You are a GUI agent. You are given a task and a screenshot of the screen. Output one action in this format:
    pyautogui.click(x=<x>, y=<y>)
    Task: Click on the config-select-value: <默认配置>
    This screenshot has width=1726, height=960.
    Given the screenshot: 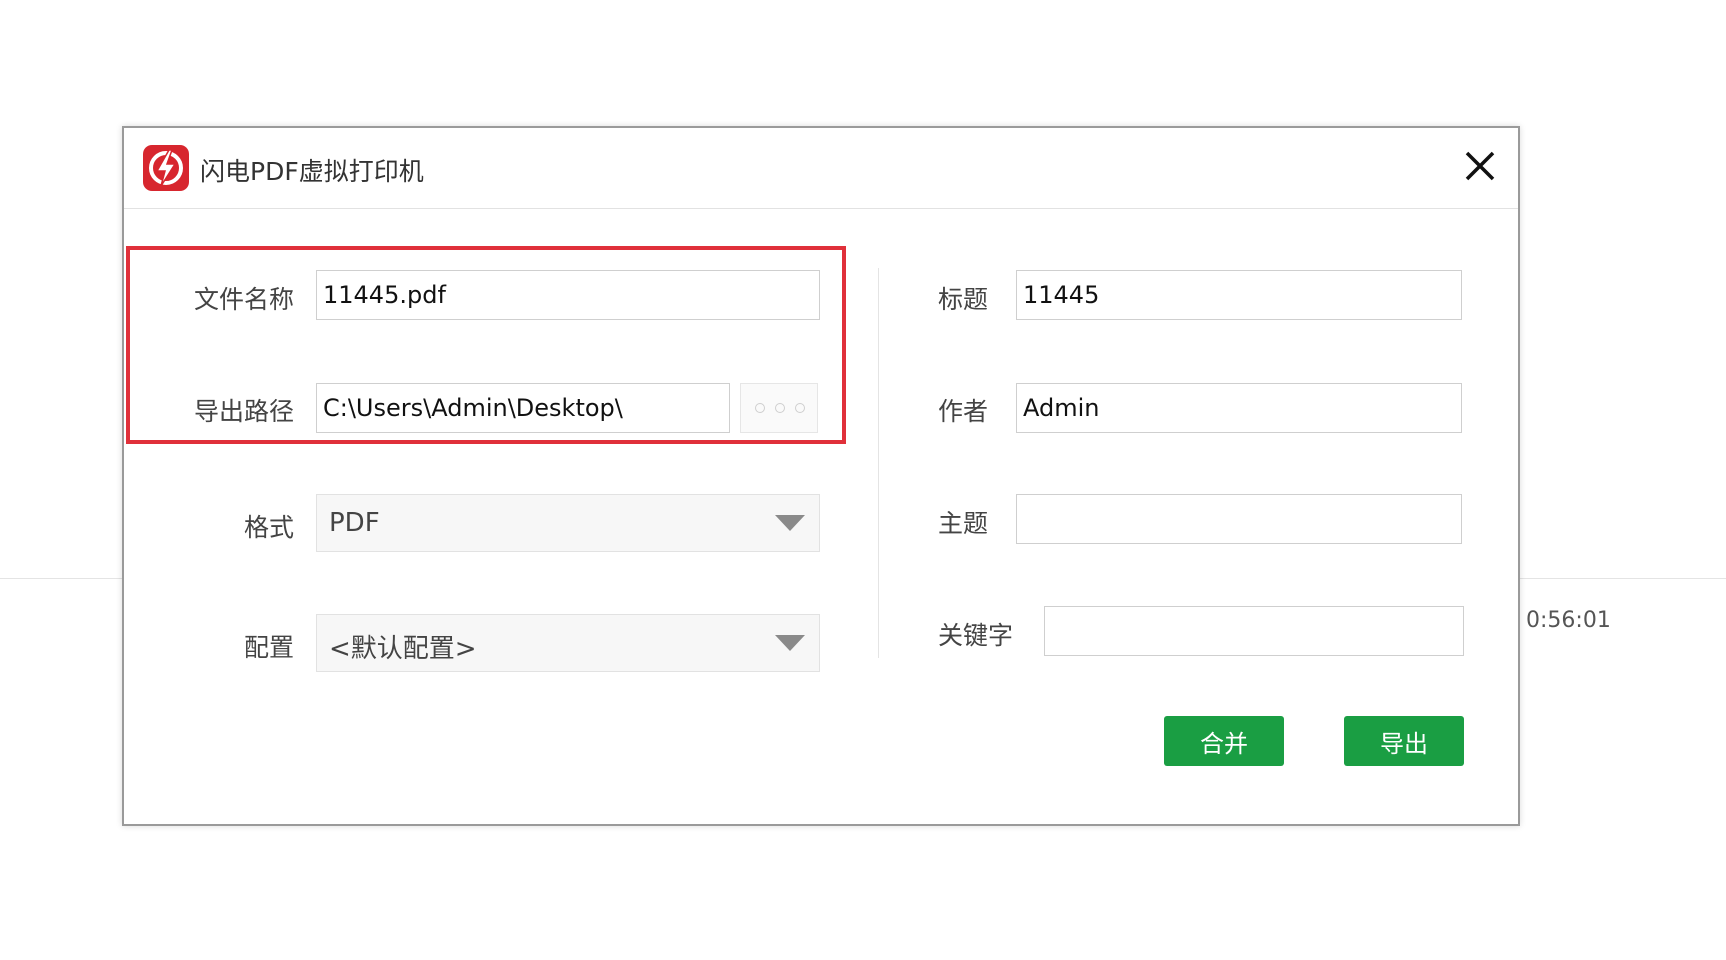 What is the action you would take?
    pyautogui.click(x=403, y=649)
    